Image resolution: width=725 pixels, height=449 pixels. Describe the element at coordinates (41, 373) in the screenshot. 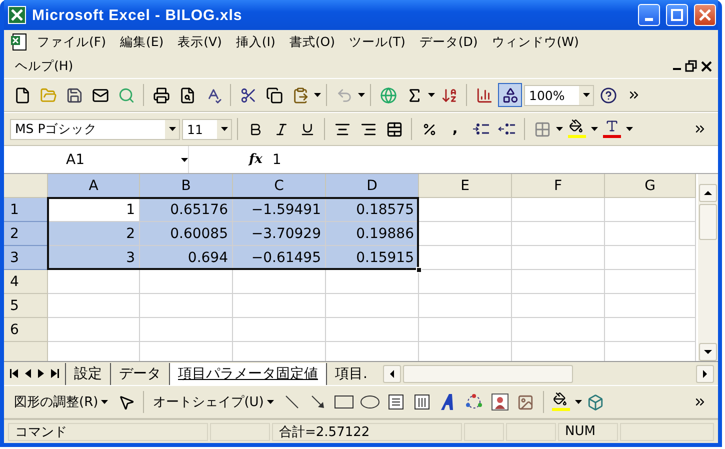

I see `next-sheet-icon` at that location.